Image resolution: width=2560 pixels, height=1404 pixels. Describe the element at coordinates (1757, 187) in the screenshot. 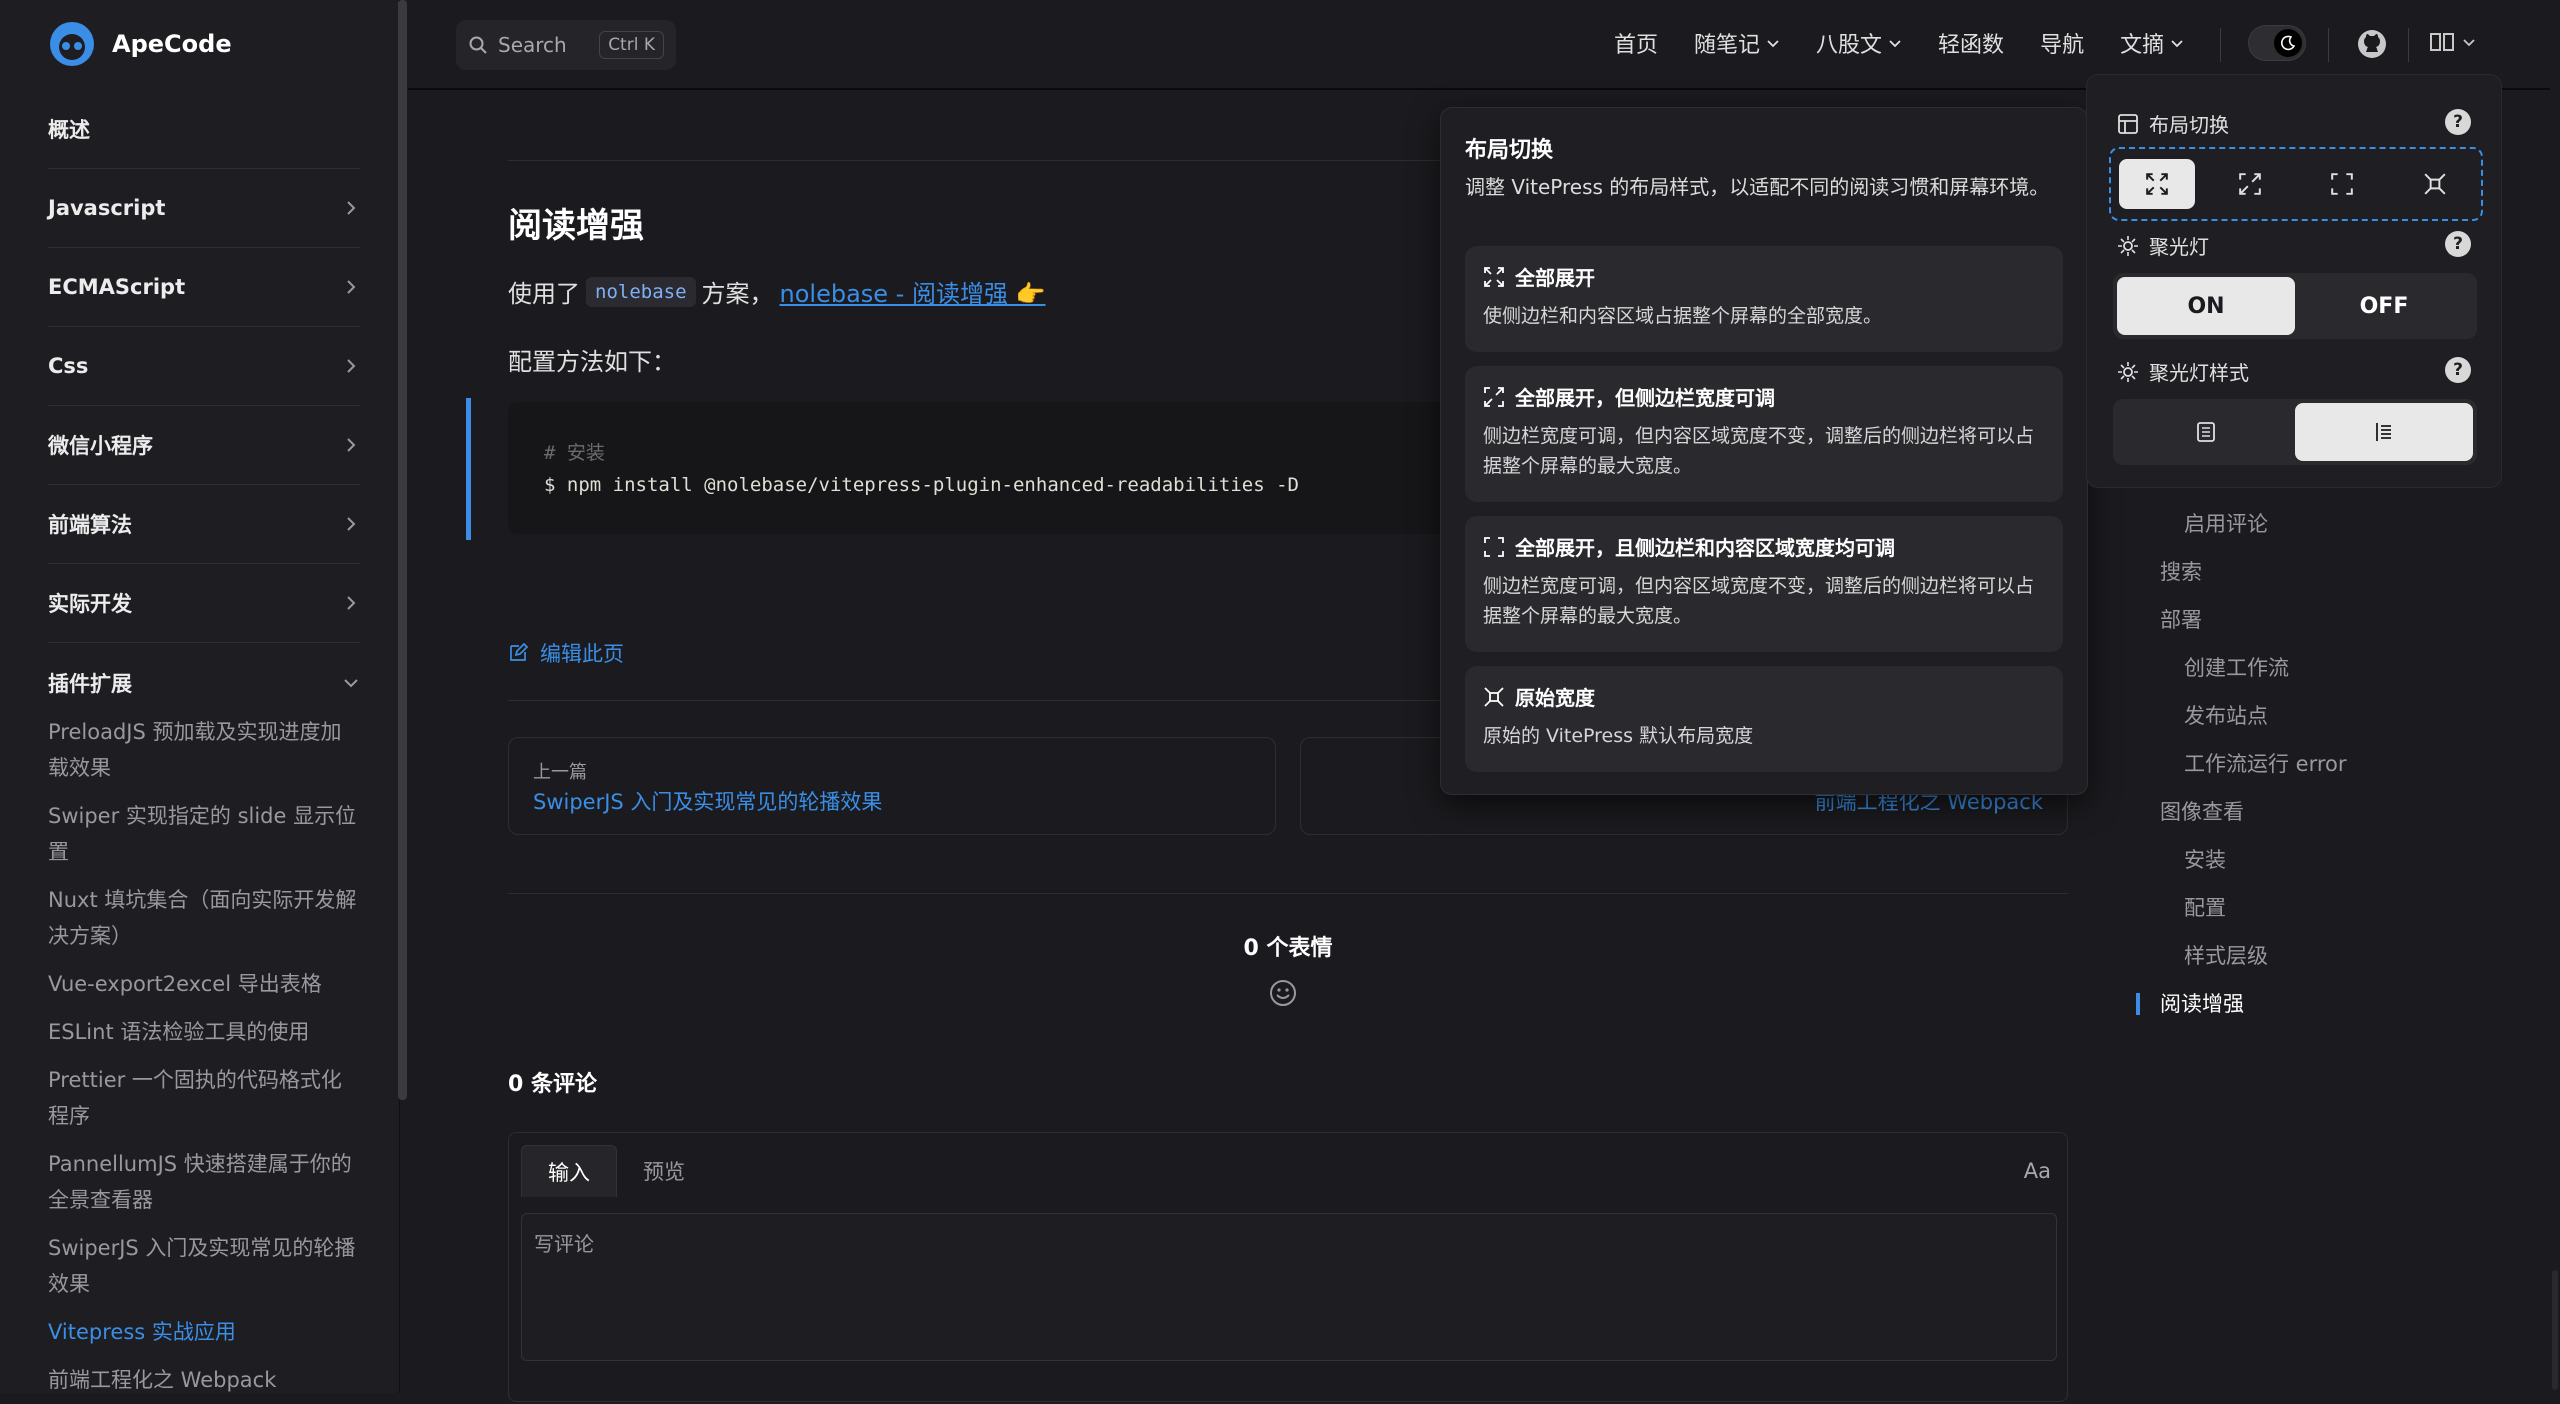

I see `popover-description: 调整 VitePress 的布局样式，以适配不同的阅读习惯和屏幕环境。` at that location.